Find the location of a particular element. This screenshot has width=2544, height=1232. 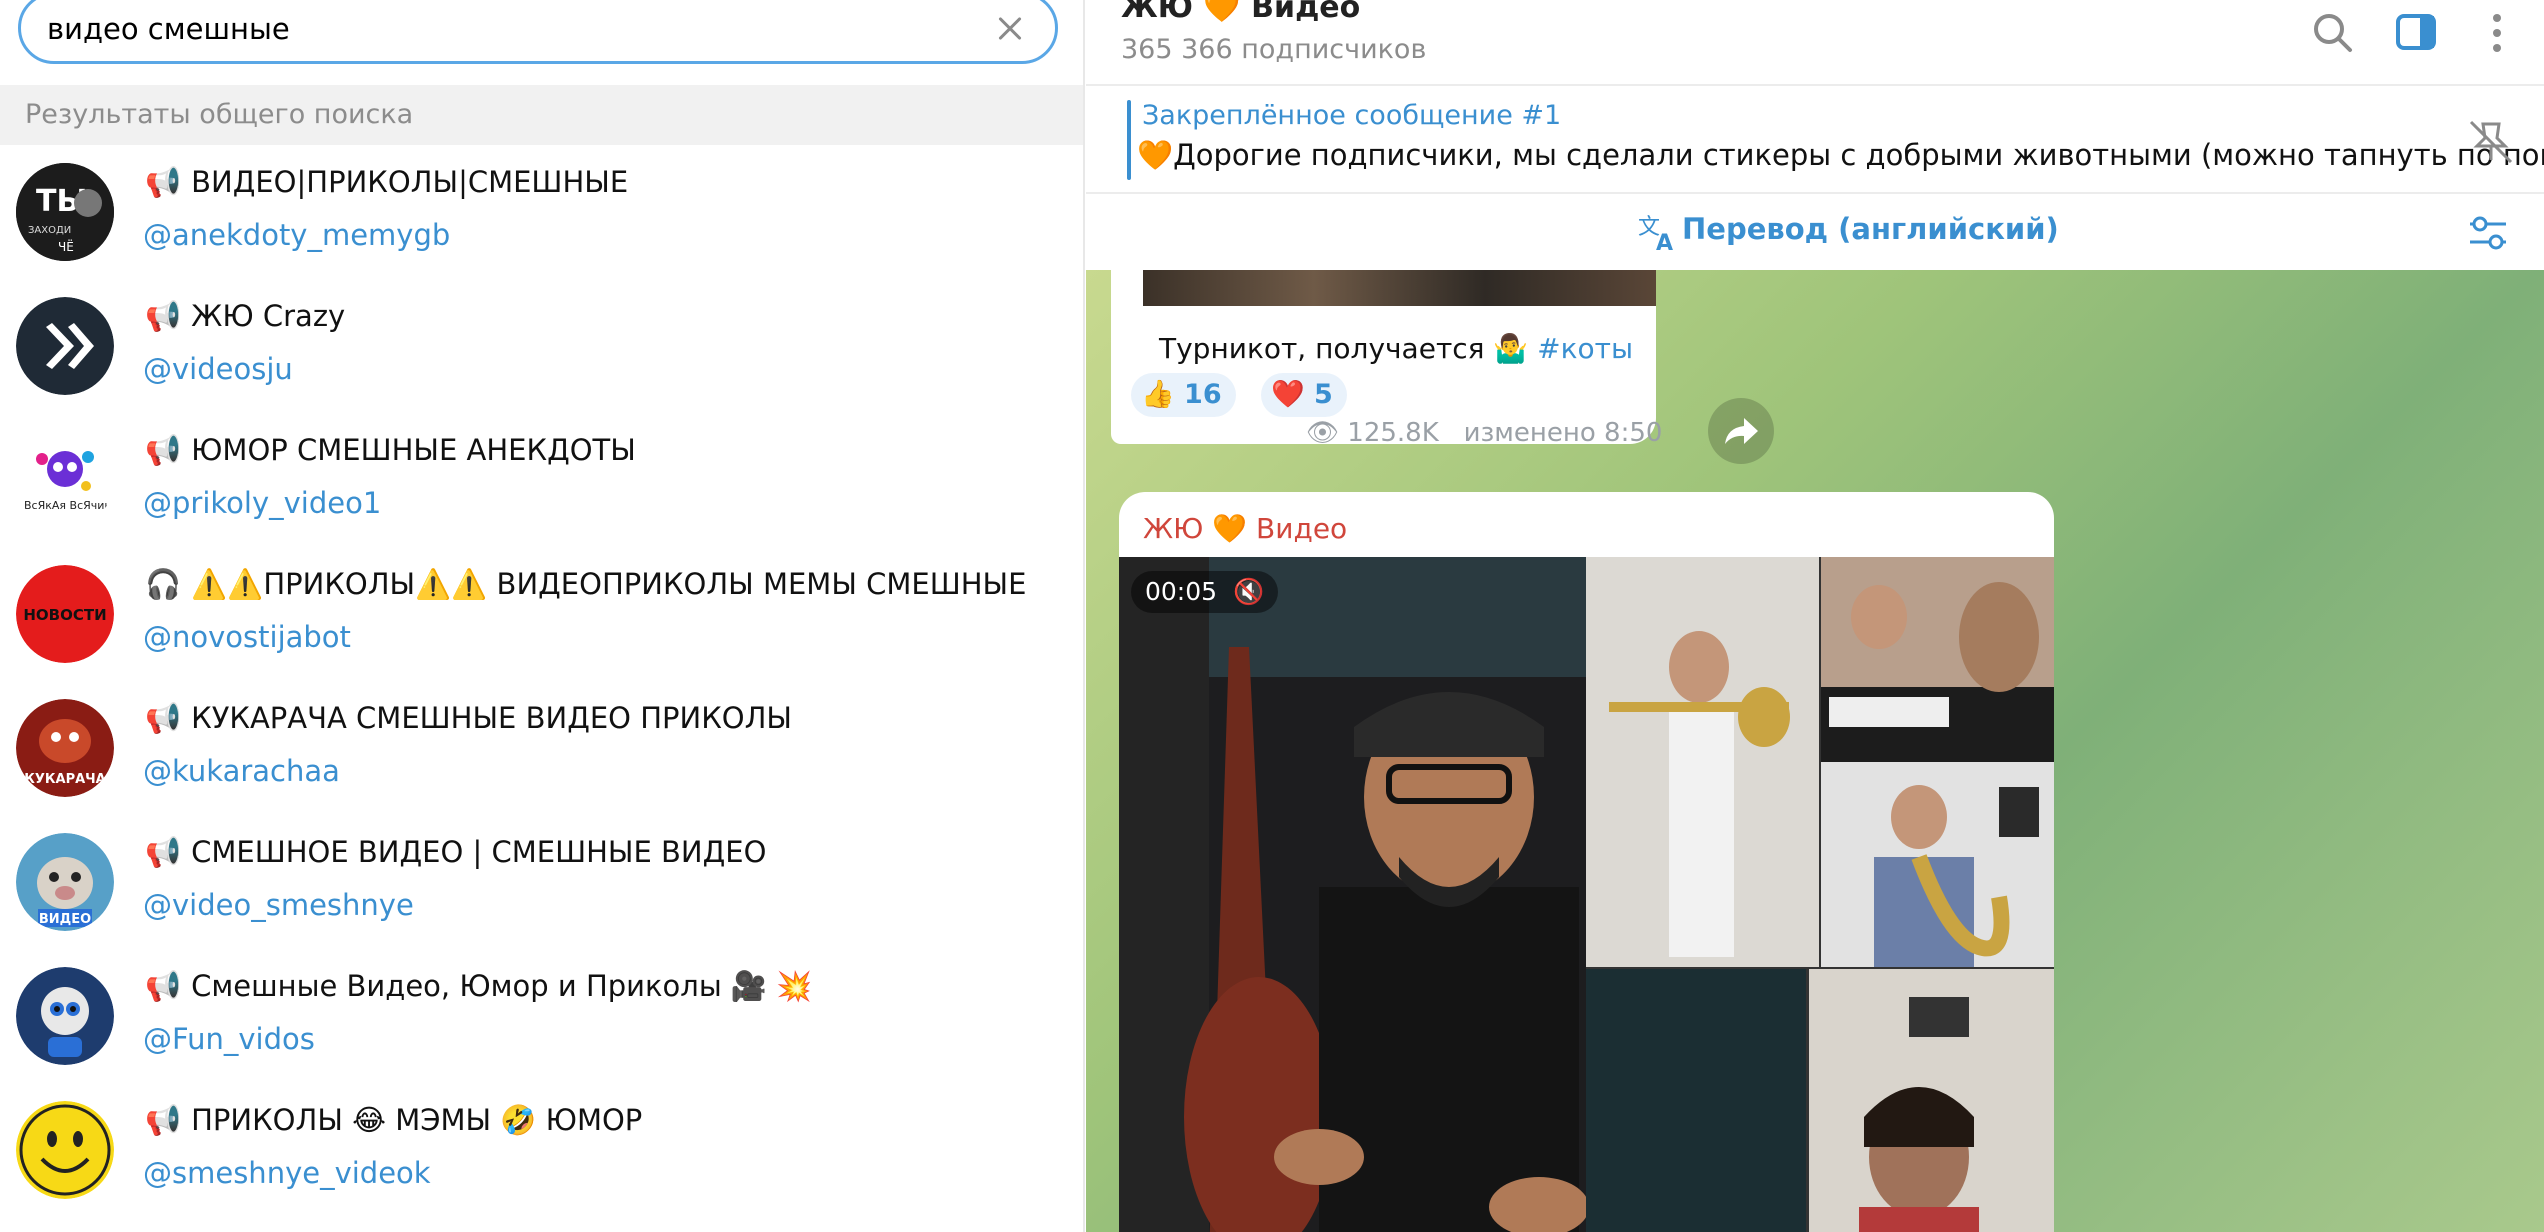

forward-icon is located at coordinates (1741, 431).